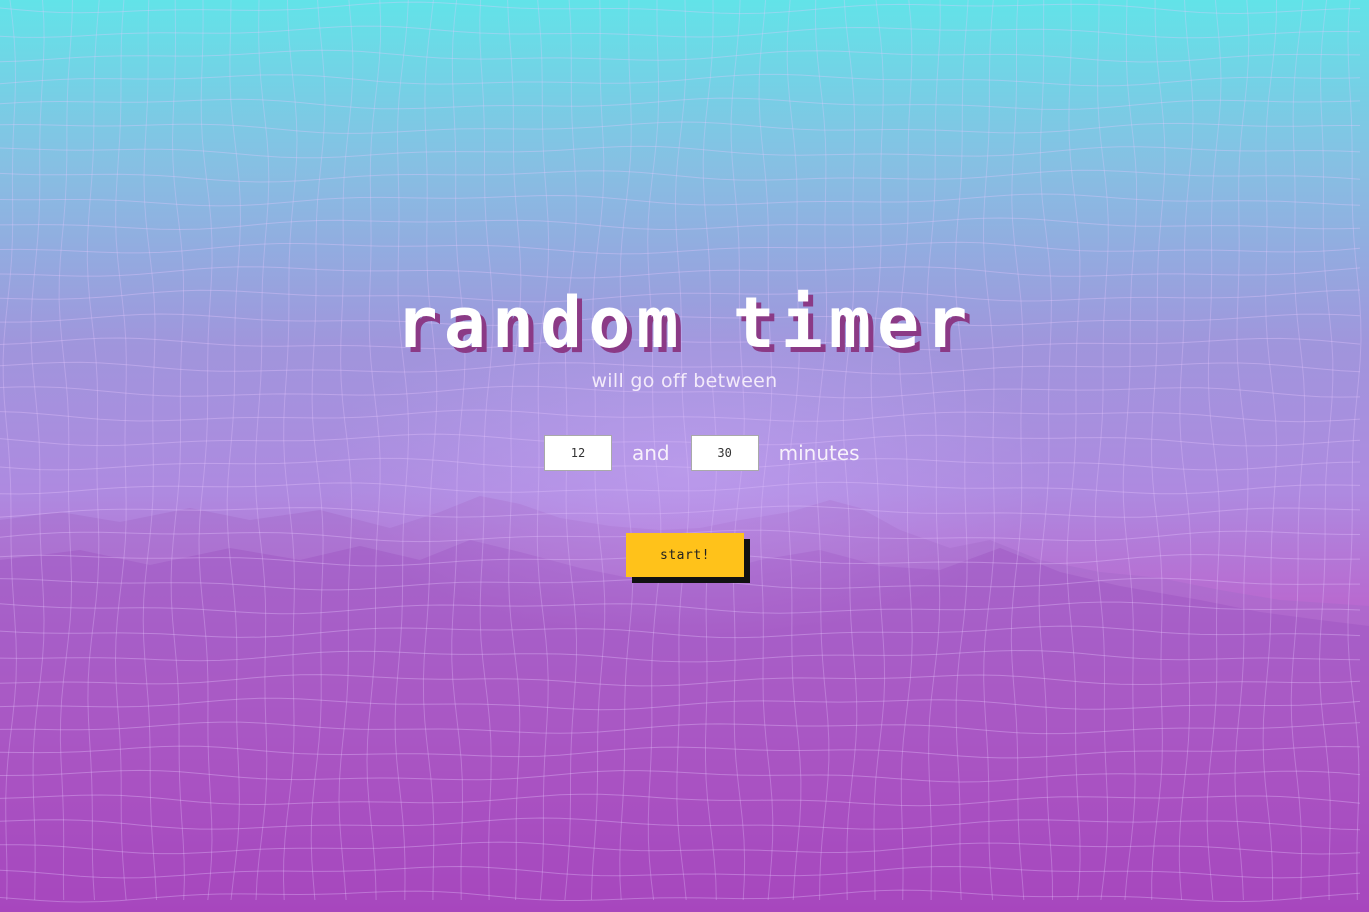 This screenshot has width=1369, height=912. Describe the element at coordinates (684, 381) in the screenshot. I see `page-subtitle: will go off between` at that location.